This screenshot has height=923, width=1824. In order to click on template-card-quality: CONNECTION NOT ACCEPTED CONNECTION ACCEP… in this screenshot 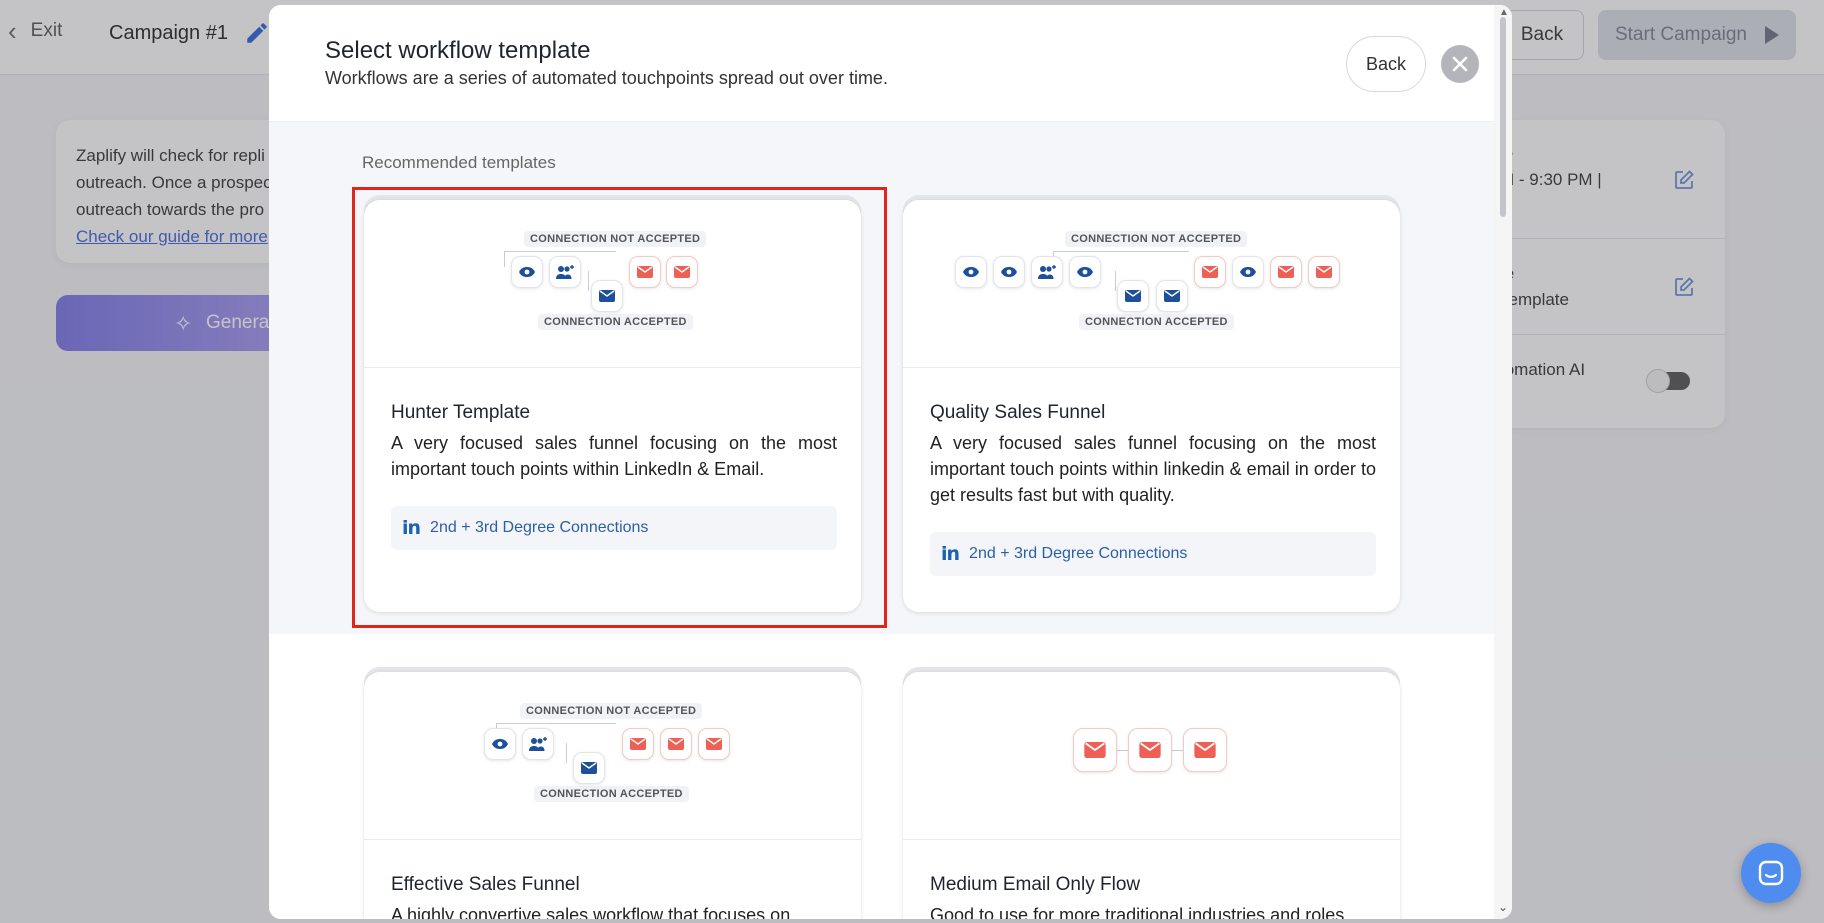, I will do `click(1151, 406)`.